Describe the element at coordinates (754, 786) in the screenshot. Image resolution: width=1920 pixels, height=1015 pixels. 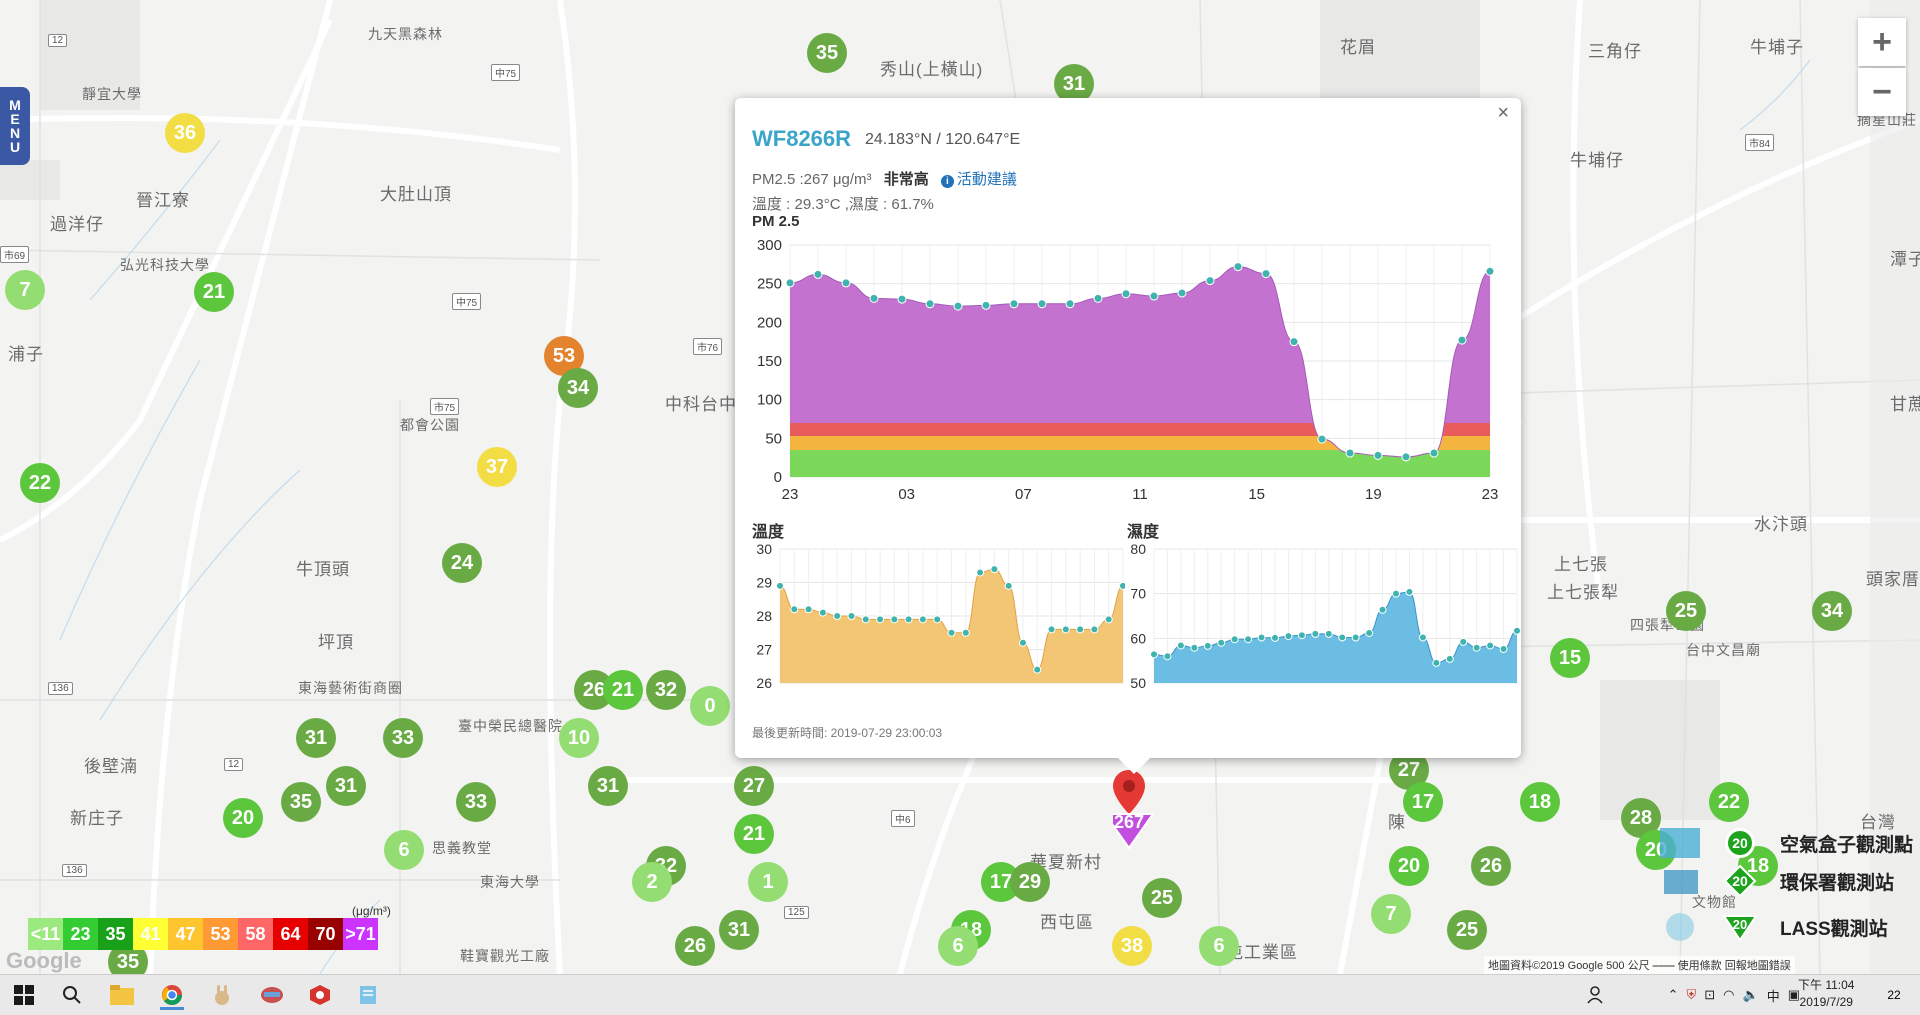
I see `sensor-marker: 27` at that location.